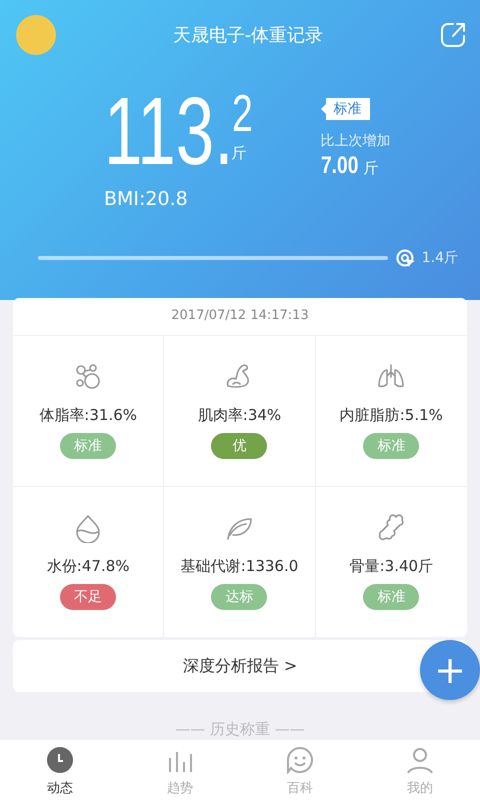 This screenshot has width=480, height=800. I want to click on change-value: 7.00, so click(339, 166).